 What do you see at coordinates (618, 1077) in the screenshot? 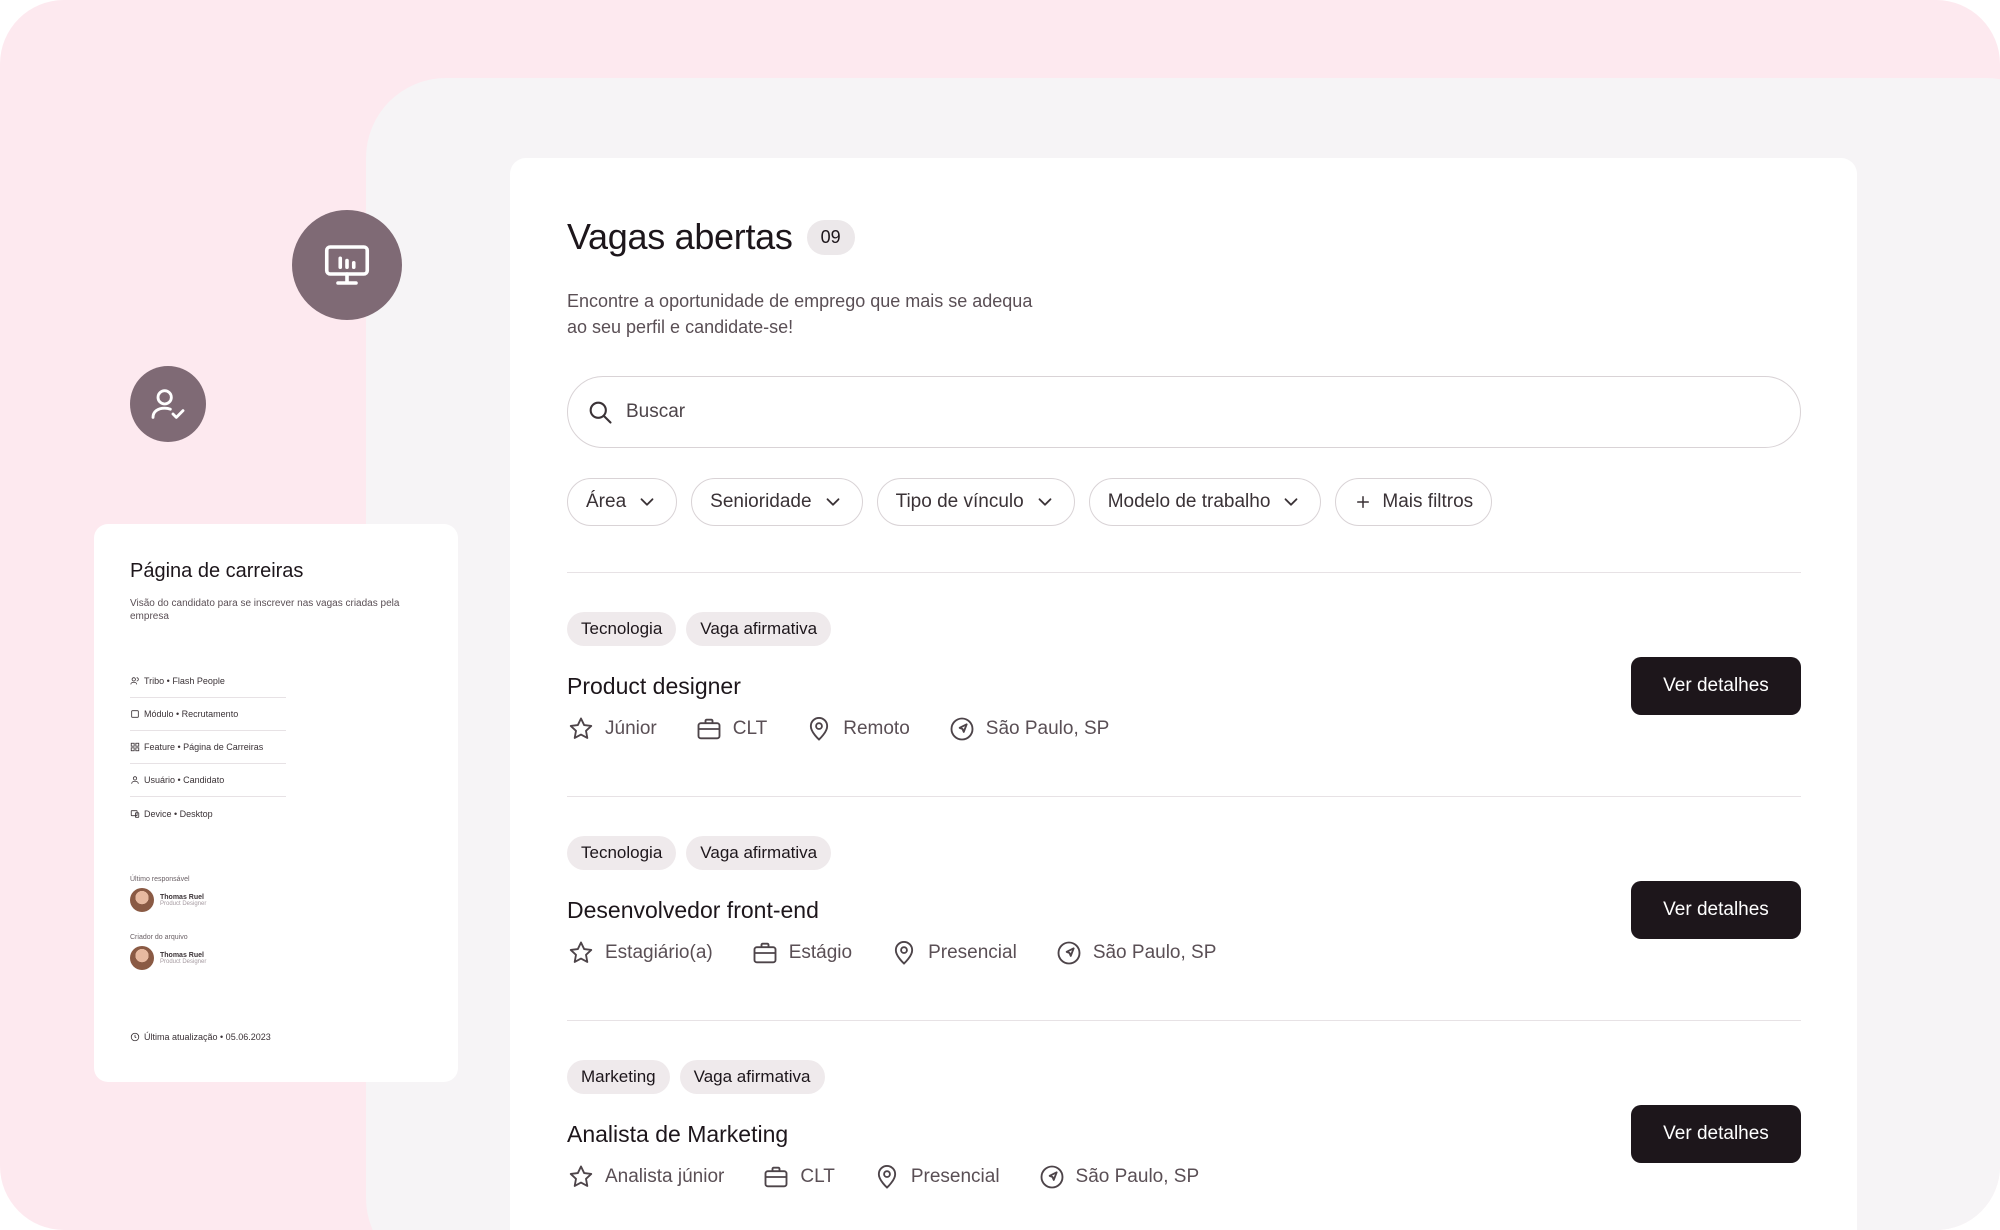
I see `job-tag: Marketing` at bounding box center [618, 1077].